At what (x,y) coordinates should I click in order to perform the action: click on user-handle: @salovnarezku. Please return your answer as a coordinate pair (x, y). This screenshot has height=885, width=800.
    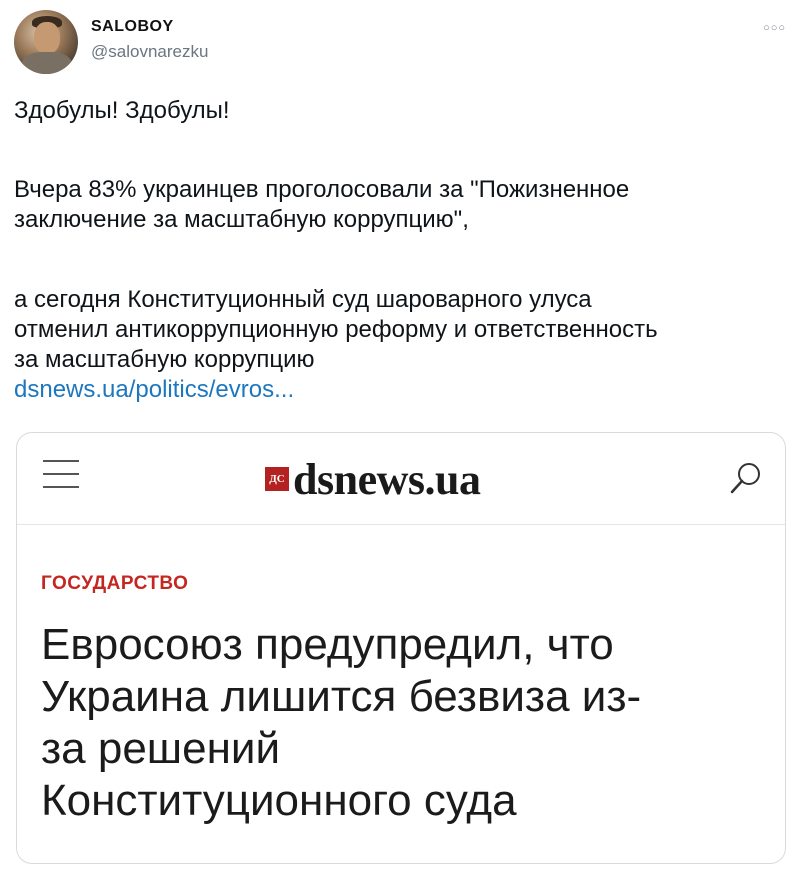
    Looking at the image, I should click on (149, 52).